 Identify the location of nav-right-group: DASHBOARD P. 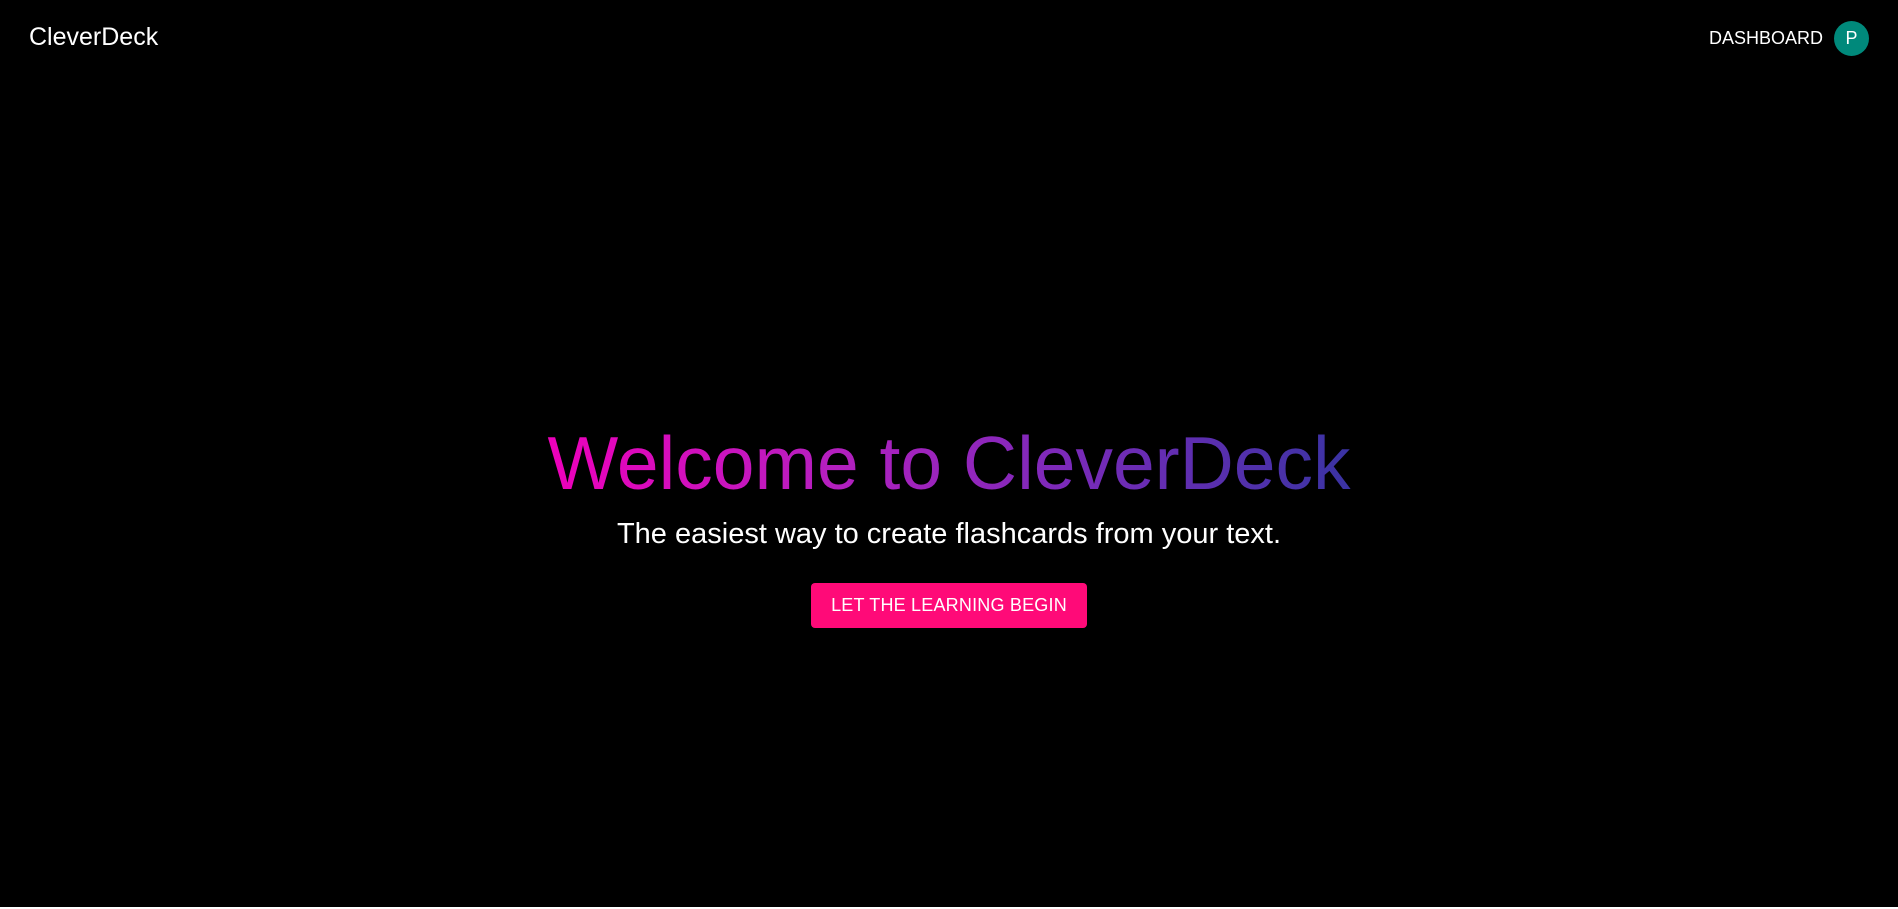
(1789, 38).